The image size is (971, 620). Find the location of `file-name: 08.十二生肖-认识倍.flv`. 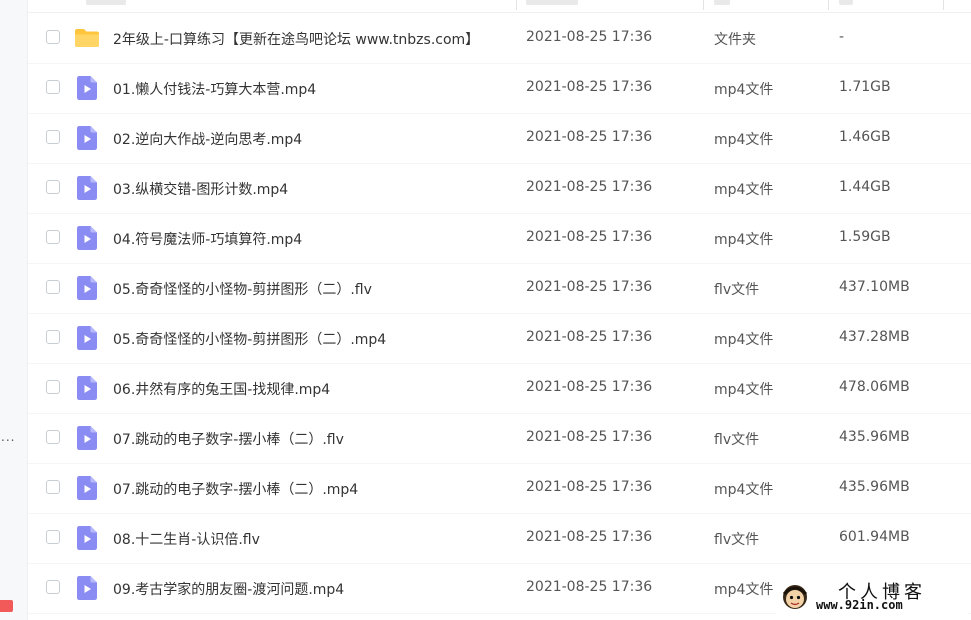

file-name: 08.十二生肖-认识倍.flv is located at coordinates (186, 539).